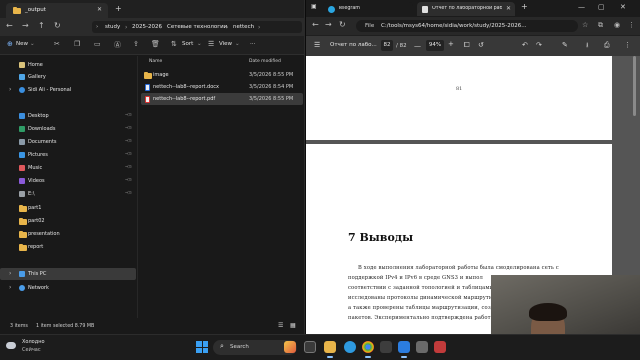 The width and height of the screenshot is (640, 360). Describe the element at coordinates (68, 142) in the screenshot. I see `sidebar-item-documents: Documents 📌︎` at that location.